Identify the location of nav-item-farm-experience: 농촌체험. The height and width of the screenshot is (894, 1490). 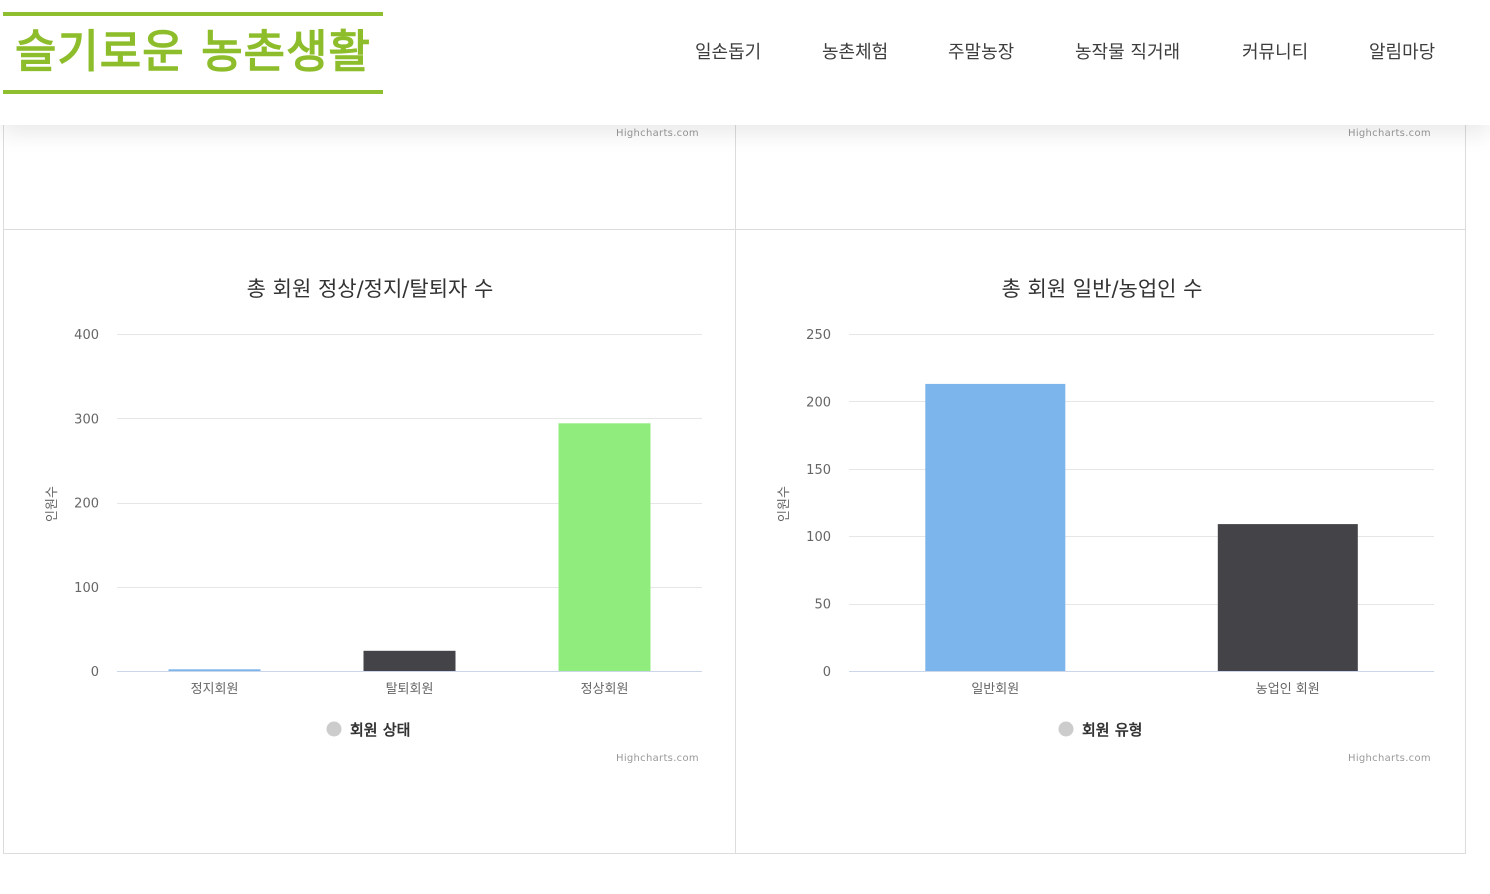
(855, 53).